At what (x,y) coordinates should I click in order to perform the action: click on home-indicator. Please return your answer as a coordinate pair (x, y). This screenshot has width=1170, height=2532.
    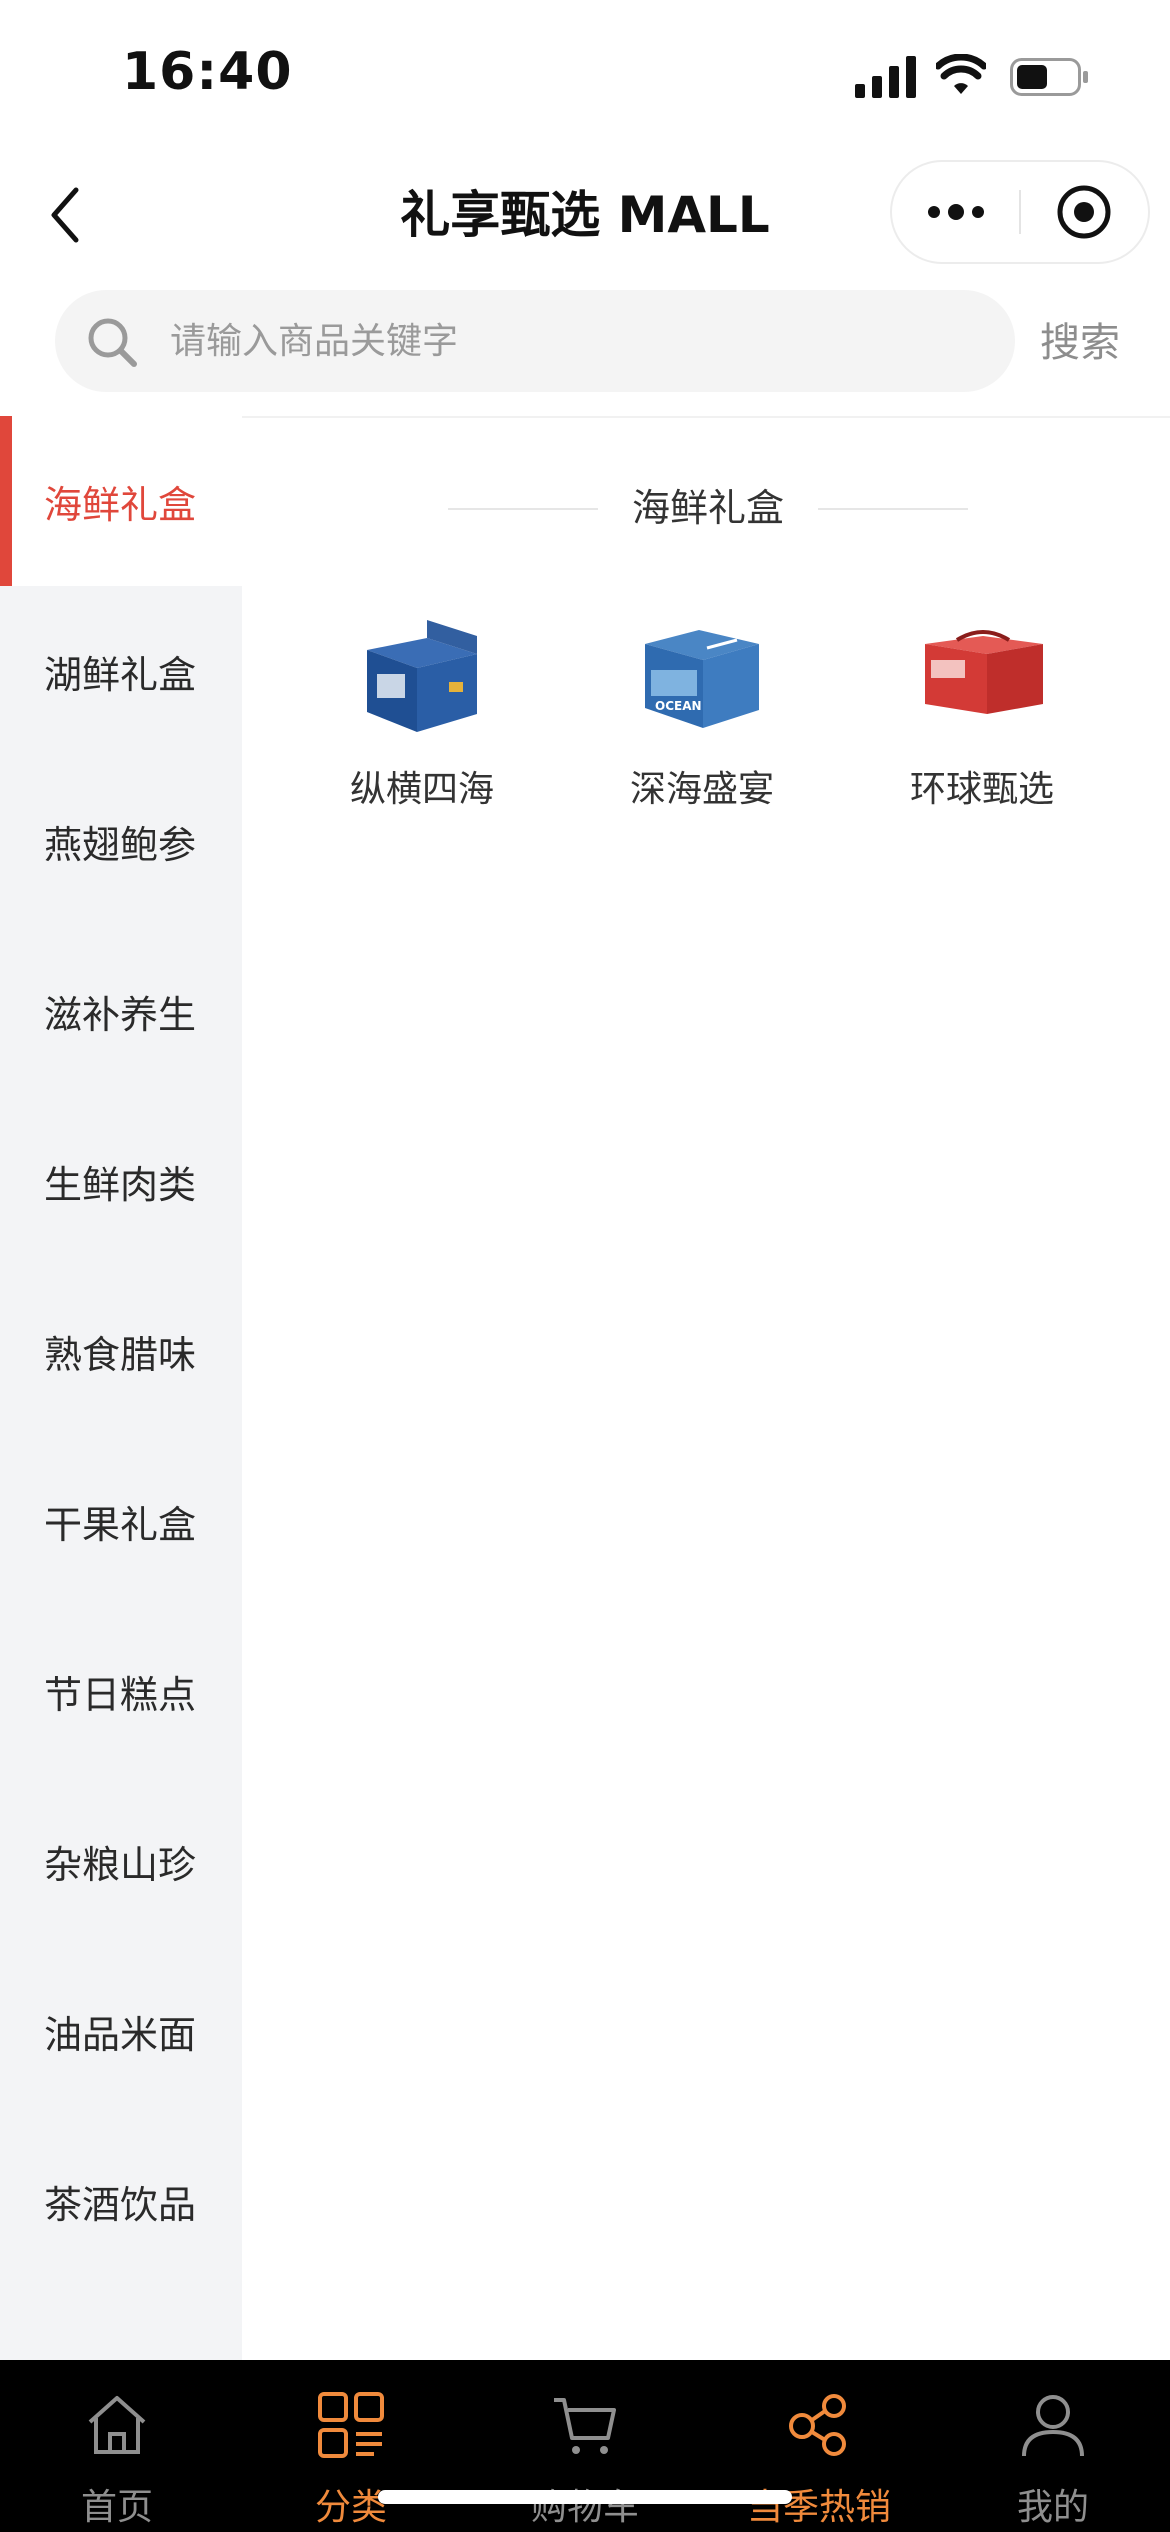
    Looking at the image, I should click on (585, 2497).